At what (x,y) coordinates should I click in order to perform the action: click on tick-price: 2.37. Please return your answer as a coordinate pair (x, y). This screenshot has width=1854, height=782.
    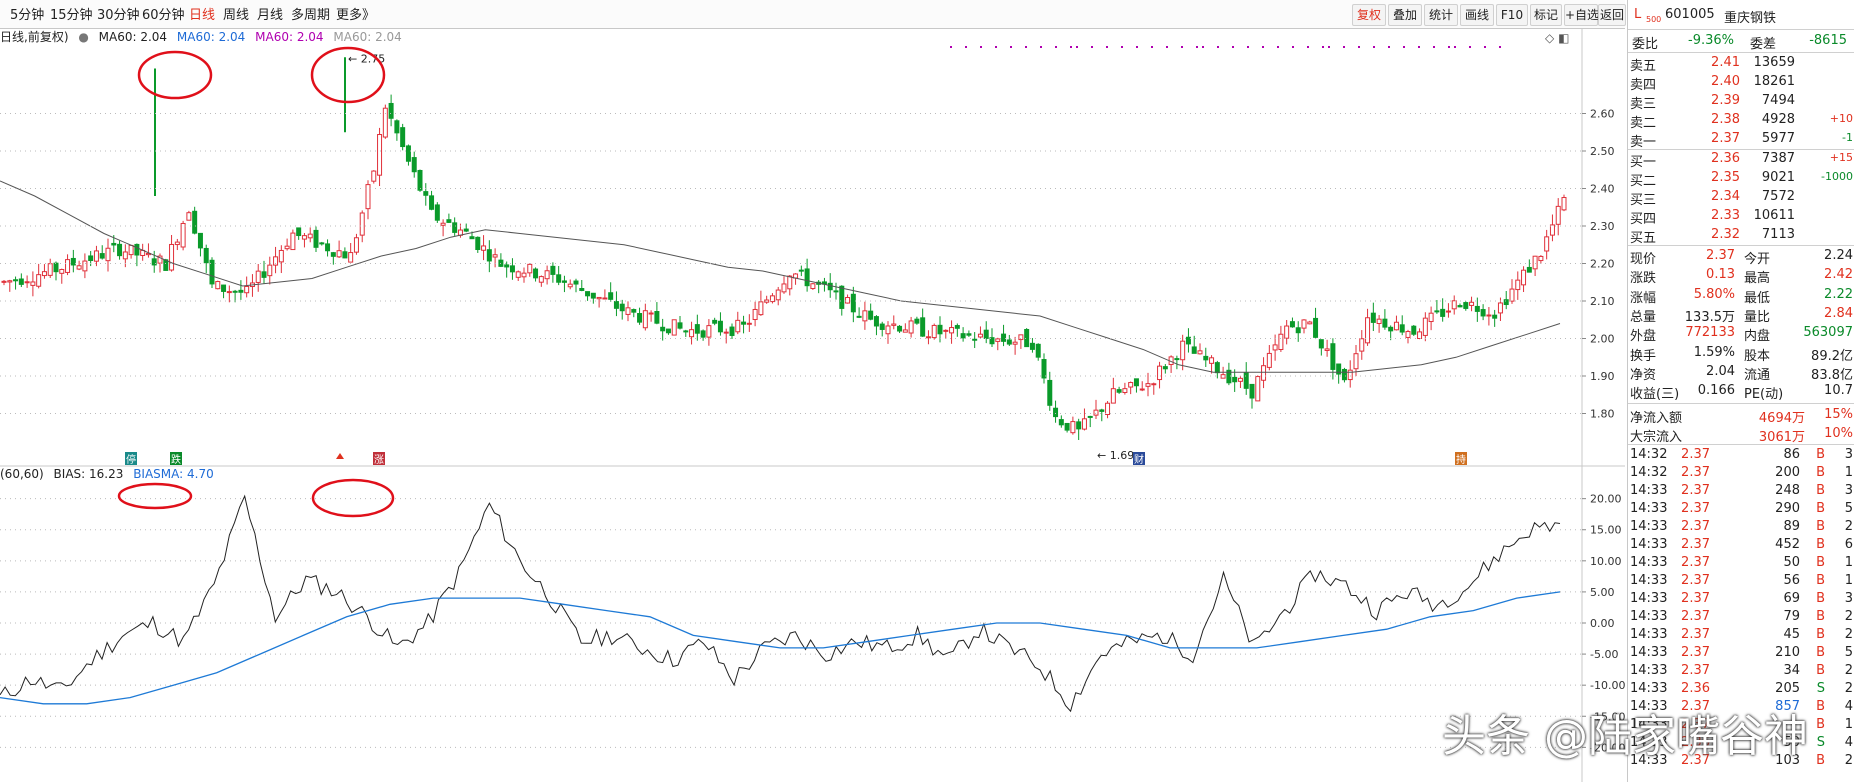
    Looking at the image, I should click on (1695, 670).